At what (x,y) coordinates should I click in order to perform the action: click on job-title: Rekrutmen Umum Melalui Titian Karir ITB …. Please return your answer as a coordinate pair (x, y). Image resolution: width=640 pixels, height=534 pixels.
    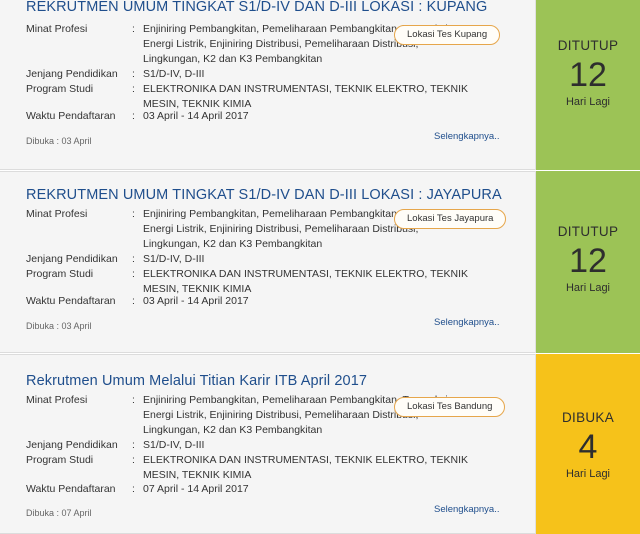
    Looking at the image, I should click on (196, 381).